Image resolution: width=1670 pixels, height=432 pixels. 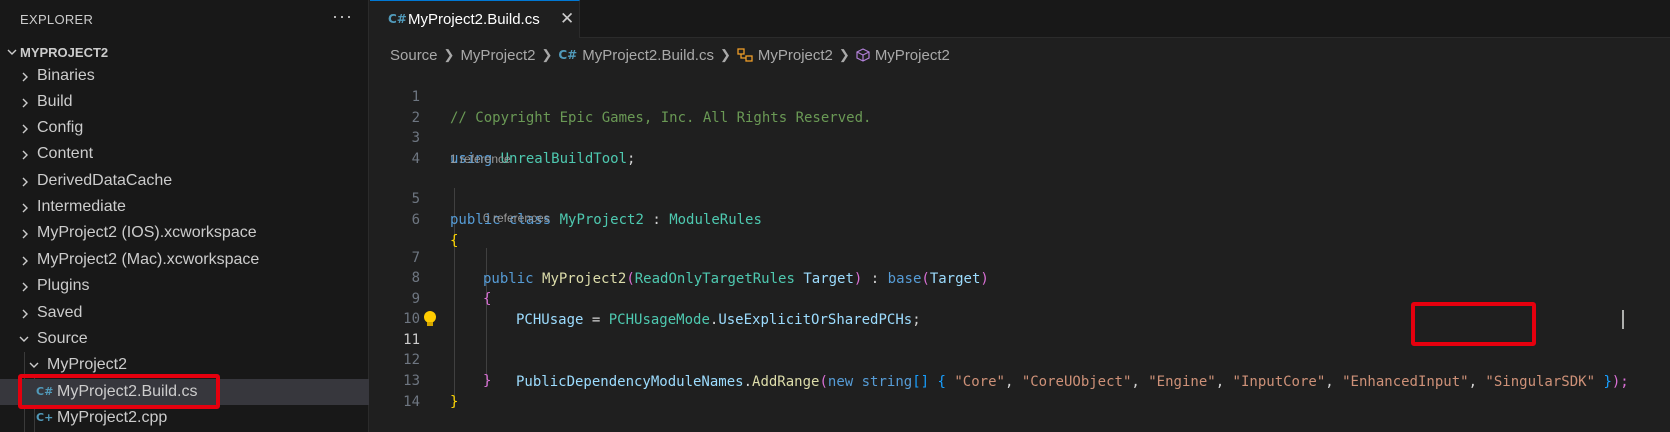 I want to click on tree-item-label: Content, so click(x=65, y=153).